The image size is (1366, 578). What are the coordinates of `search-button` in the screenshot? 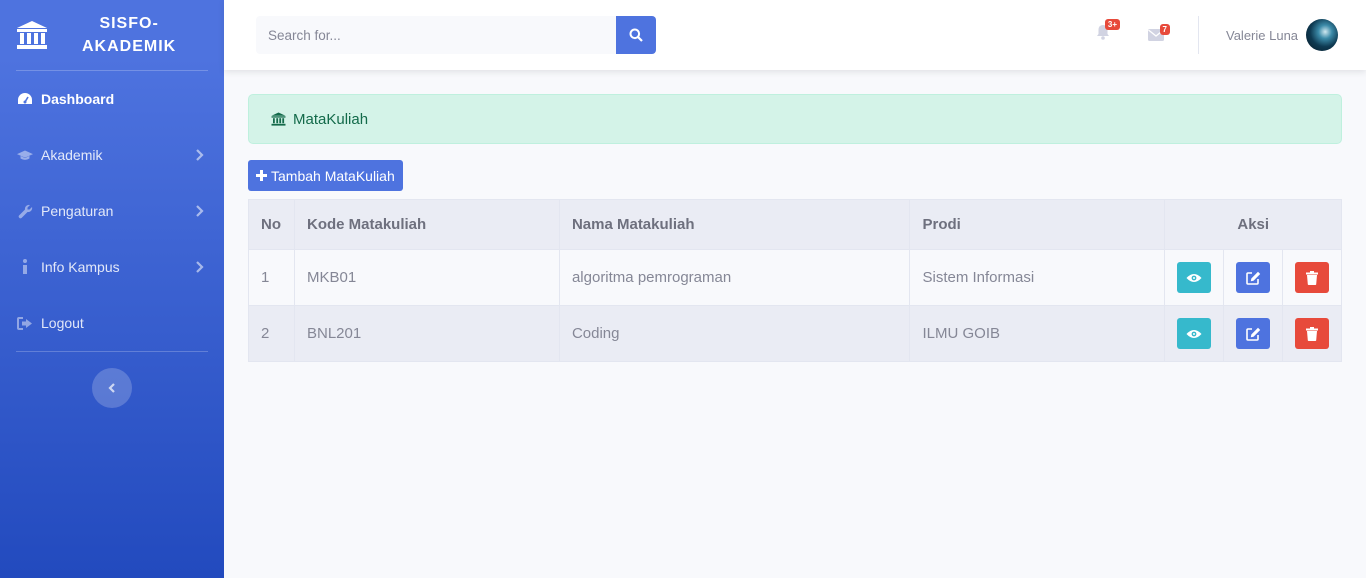 It's located at (636, 35).